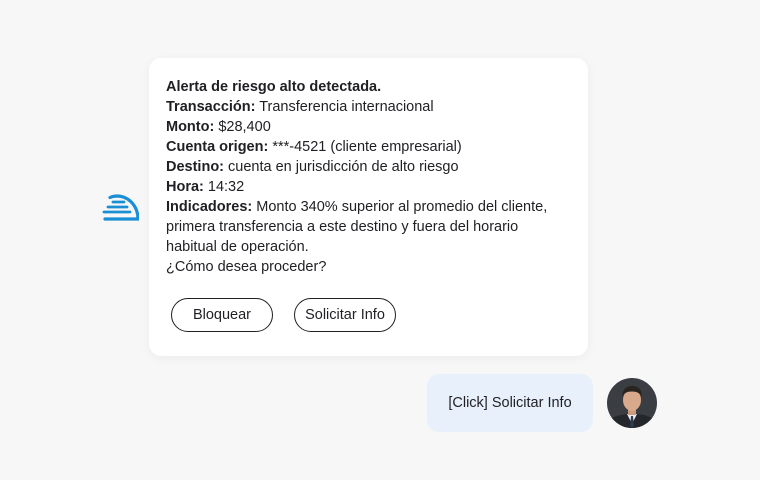 The height and width of the screenshot is (480, 760). I want to click on bot-logo-icon, so click(121, 207).